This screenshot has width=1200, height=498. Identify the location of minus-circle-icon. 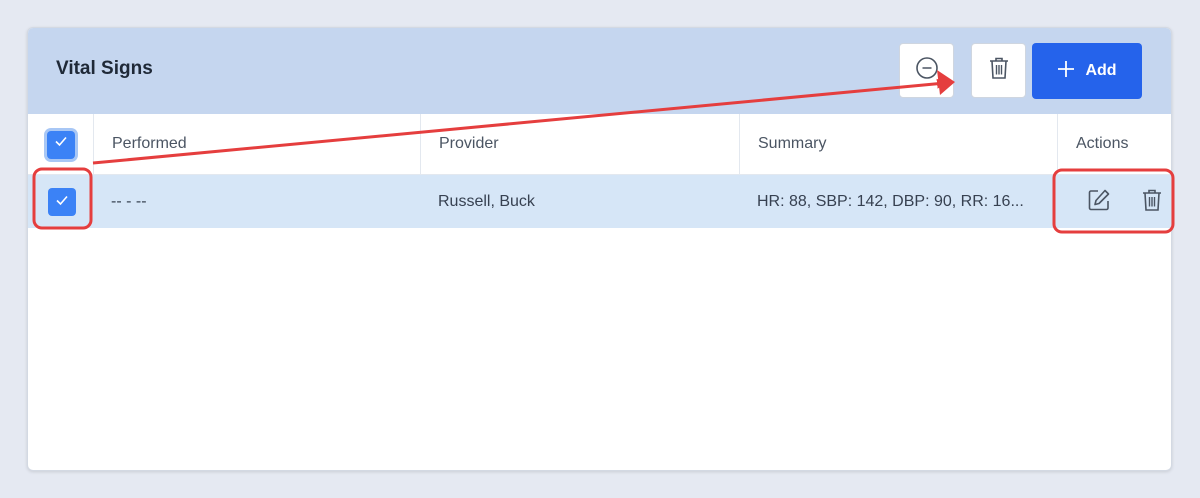
(927, 70).